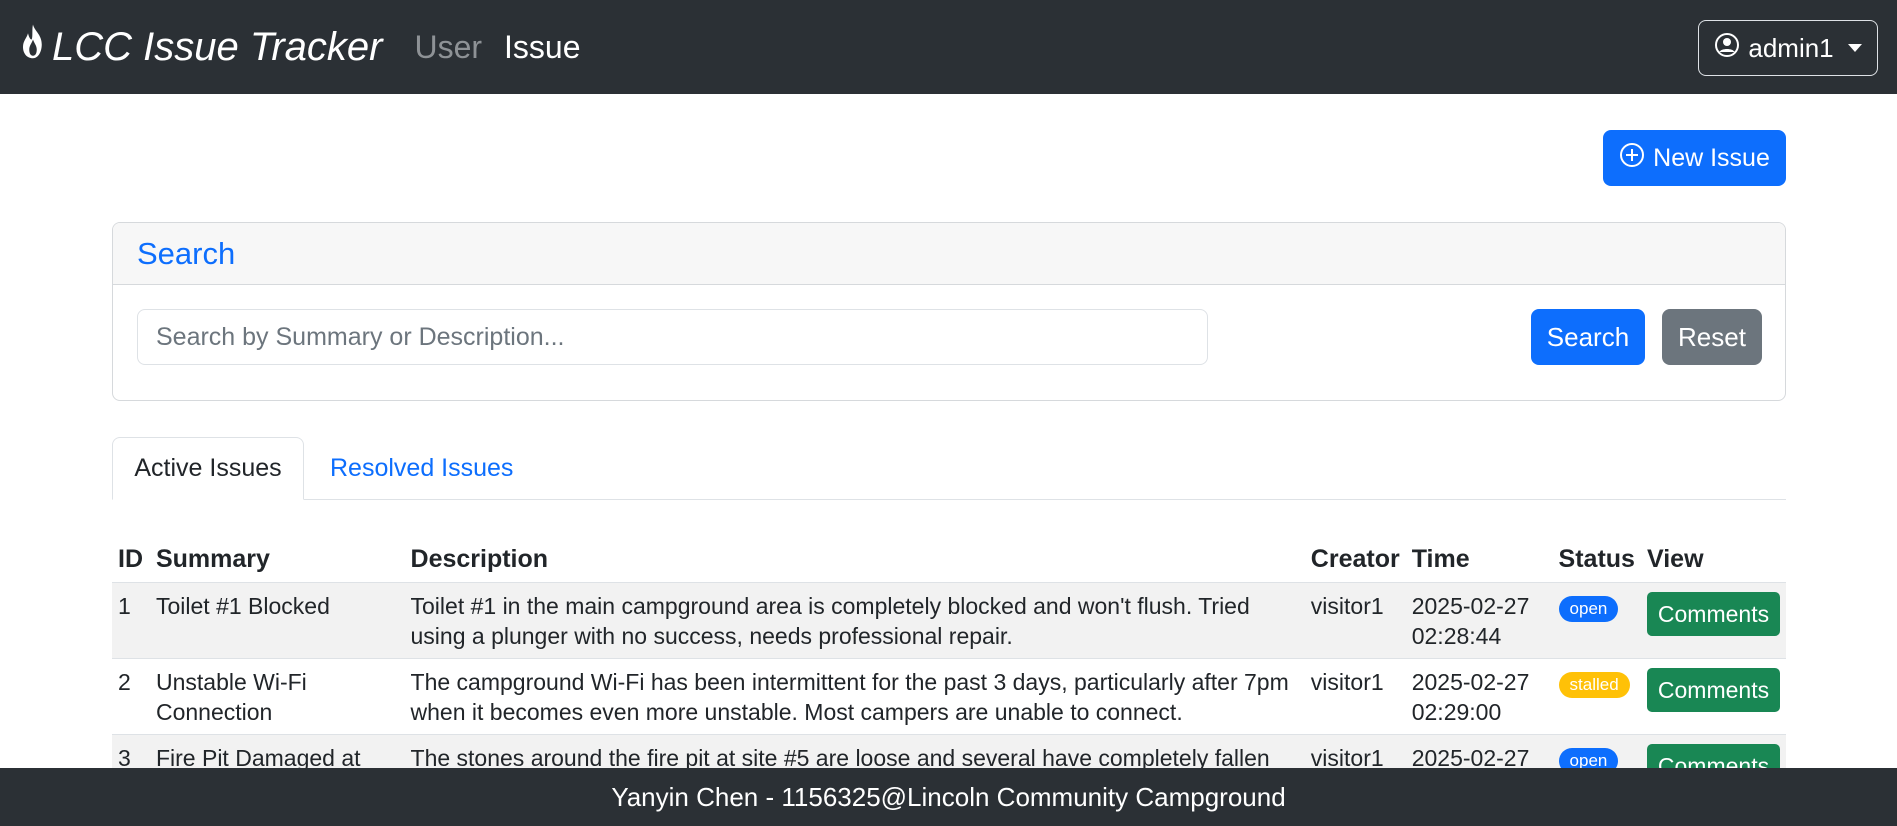 Image resolution: width=1897 pixels, height=826 pixels. What do you see at coordinates (35, 47) in the screenshot?
I see `flame-icon` at bounding box center [35, 47].